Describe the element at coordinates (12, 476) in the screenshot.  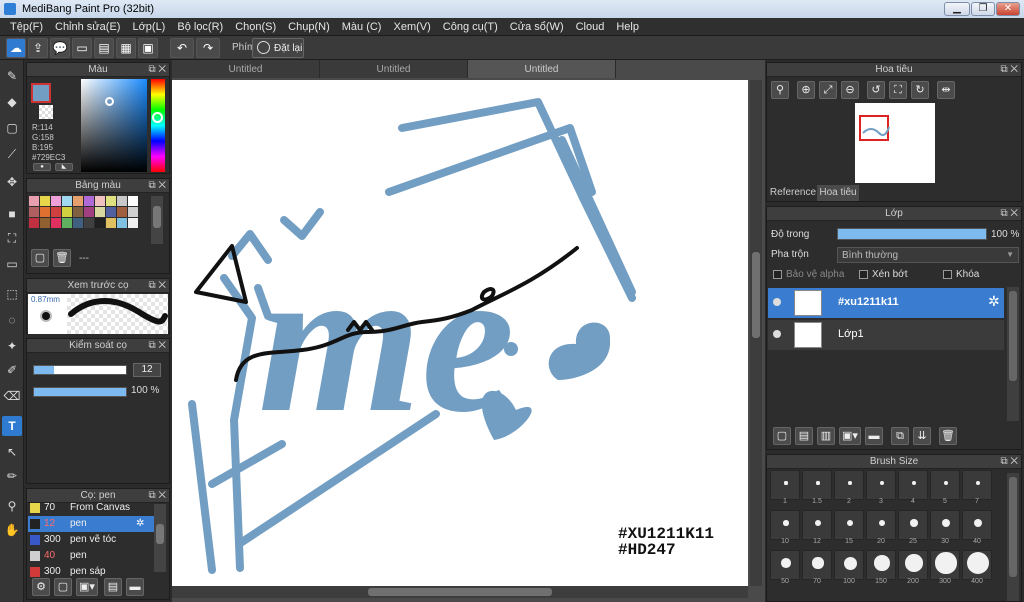
I see `divide-tool-icon: ✏` at that location.